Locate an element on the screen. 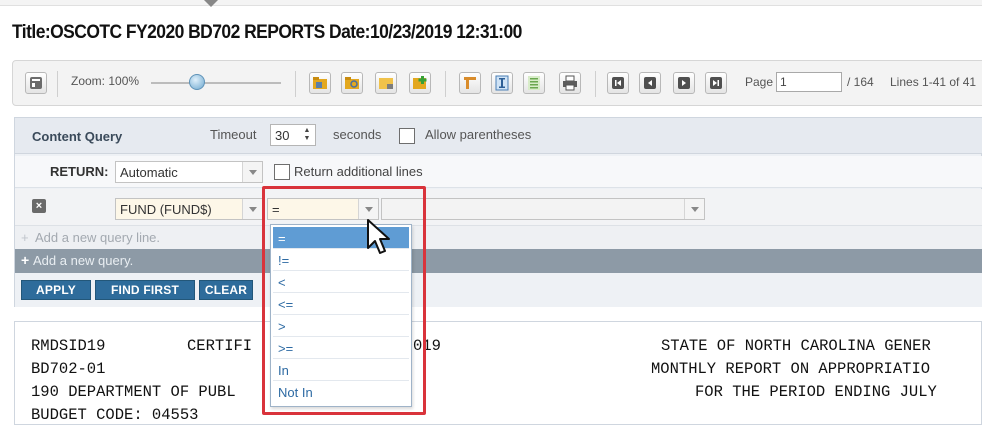 This screenshot has height=425, width=982. query-actions: APPLY FIND FIRST CLEAR is located at coordinates (498, 290).